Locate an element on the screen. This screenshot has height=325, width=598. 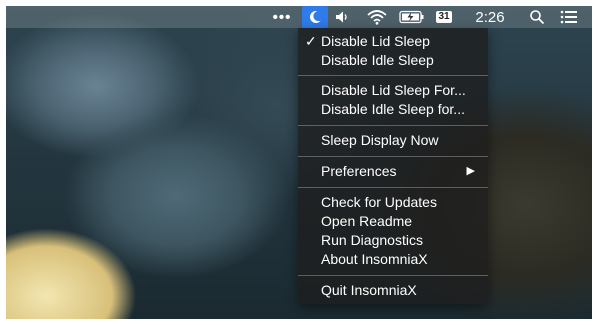
magnifier-icon is located at coordinates (537, 17).